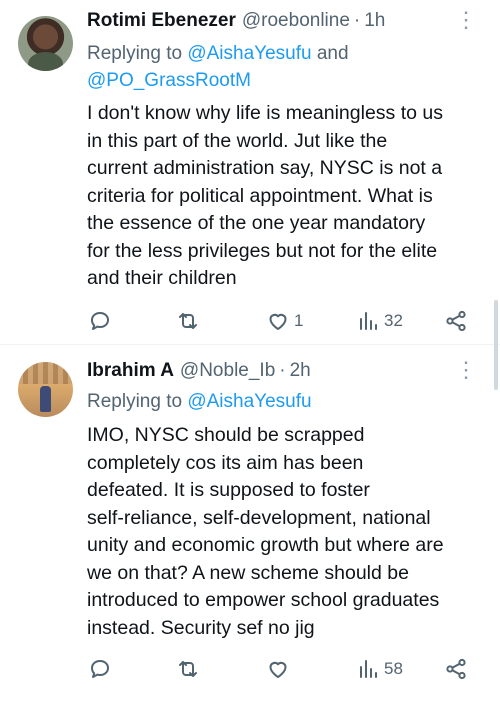 The image size is (500, 702). Describe the element at coordinates (225, 462) in the screenshot. I see `tweet-text-line: completely cos its aim has been` at that location.